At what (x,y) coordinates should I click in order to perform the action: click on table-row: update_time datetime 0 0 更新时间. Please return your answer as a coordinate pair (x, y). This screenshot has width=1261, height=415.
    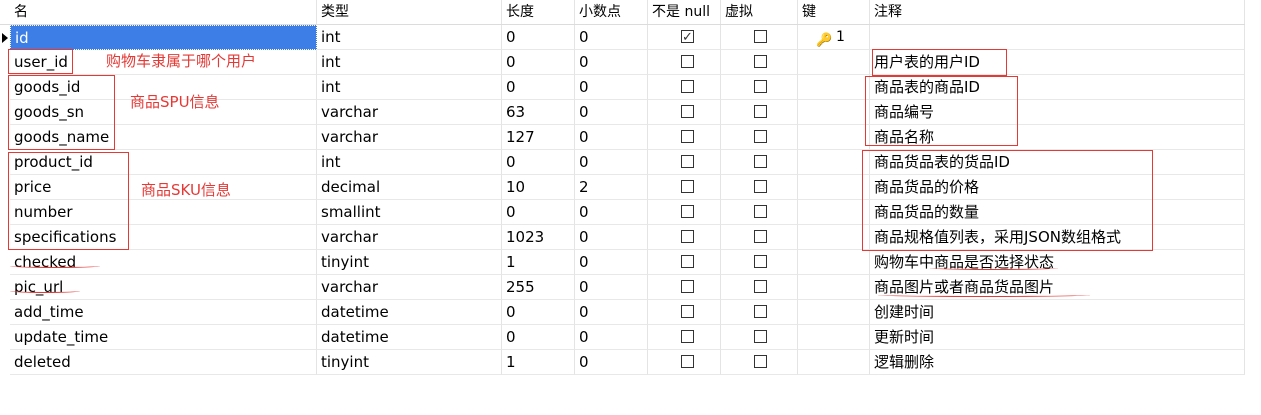
    Looking at the image, I should click on (622, 337).